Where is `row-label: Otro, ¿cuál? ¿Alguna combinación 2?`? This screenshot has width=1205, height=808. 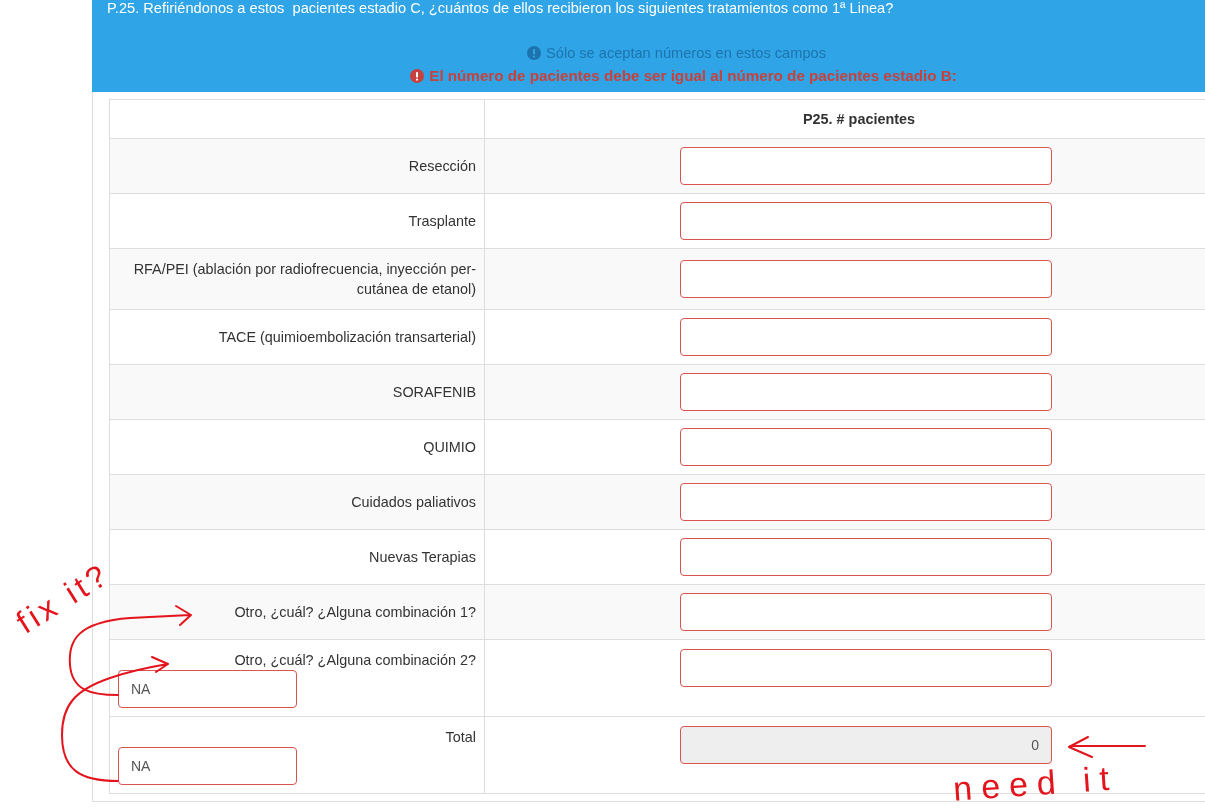 row-label: Otro, ¿cuál? ¿Alguna combinación 2? is located at coordinates (355, 660).